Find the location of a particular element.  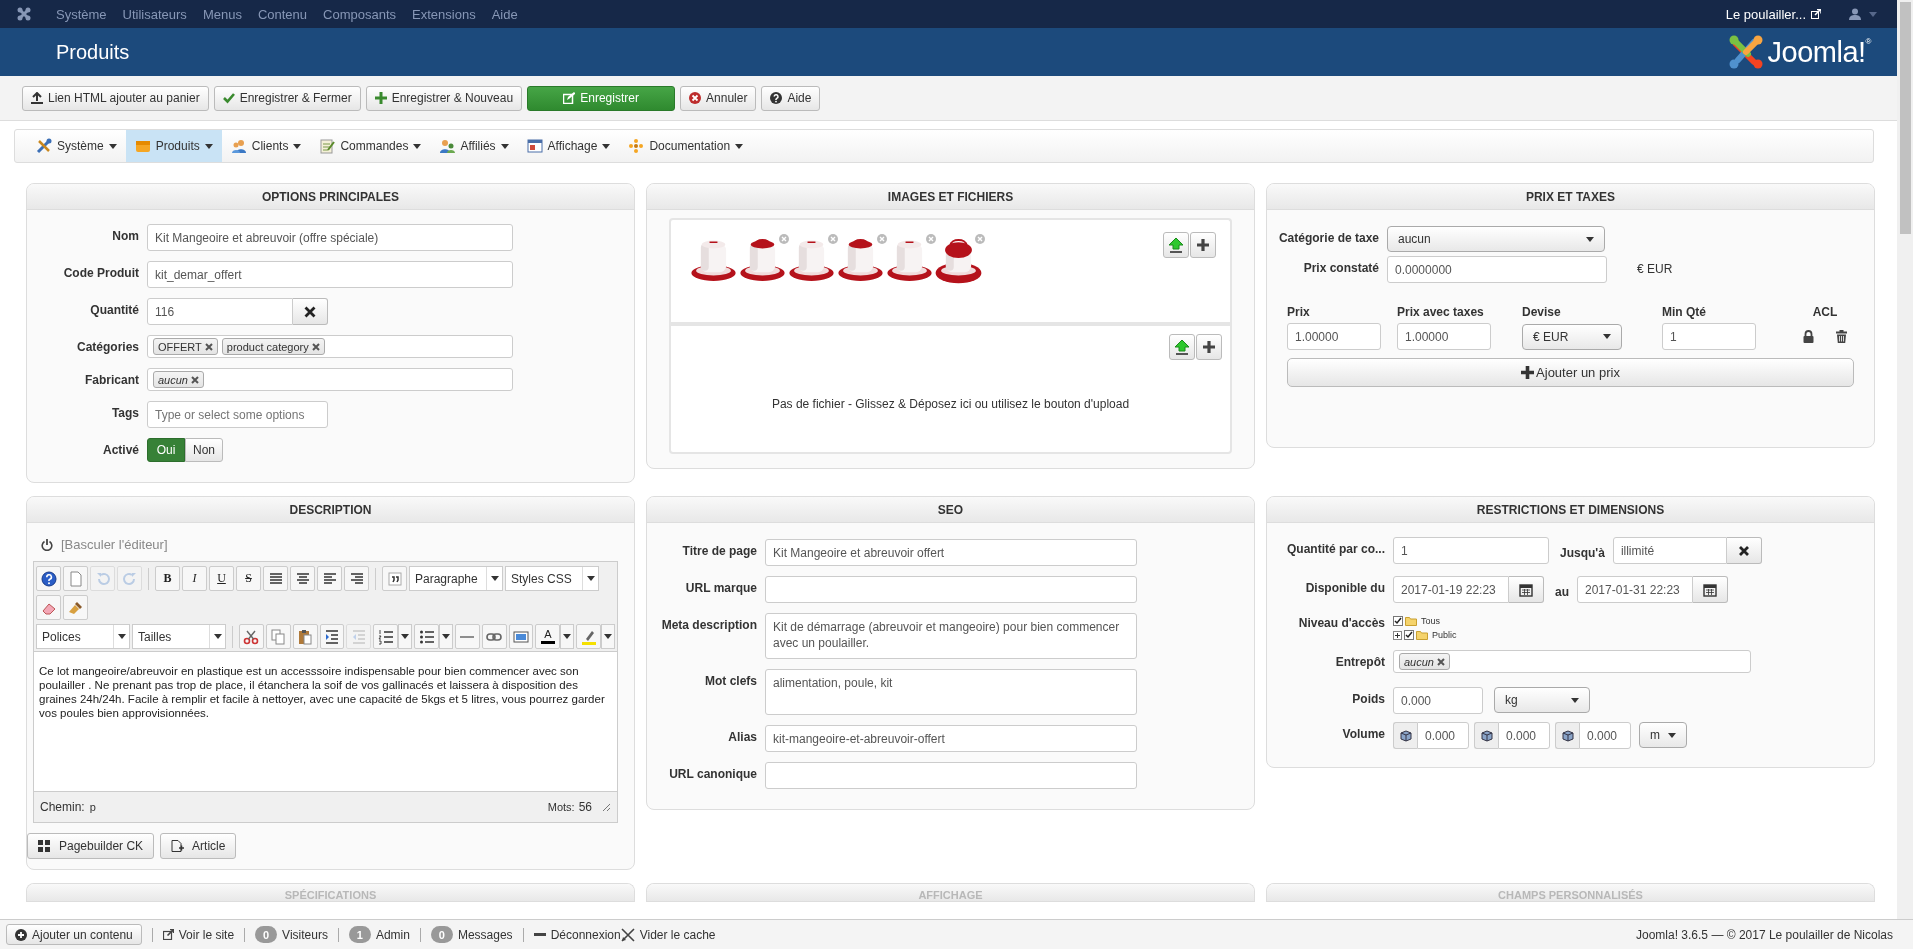

quantity-max-field: illimité is located at coordinates (1669, 550).